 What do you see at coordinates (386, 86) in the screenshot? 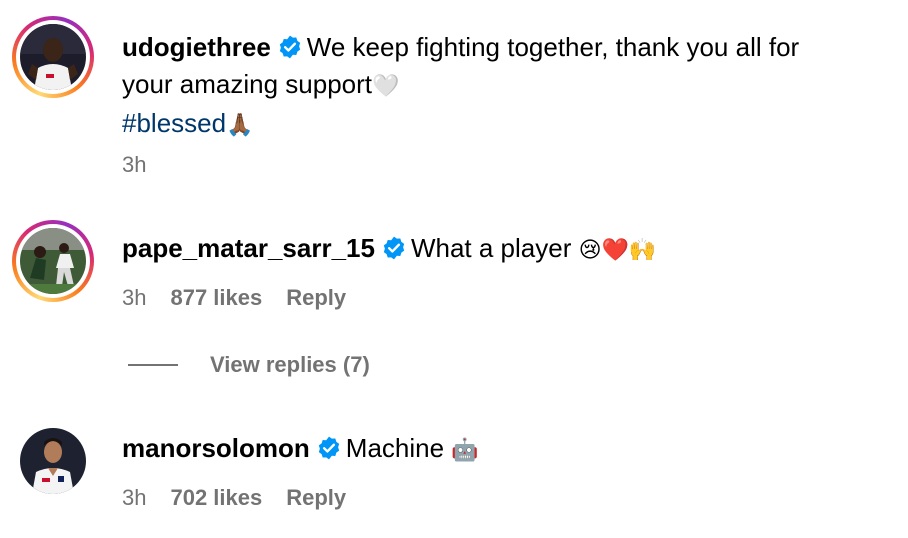
I see `white-heart-icon: 🤍` at bounding box center [386, 86].